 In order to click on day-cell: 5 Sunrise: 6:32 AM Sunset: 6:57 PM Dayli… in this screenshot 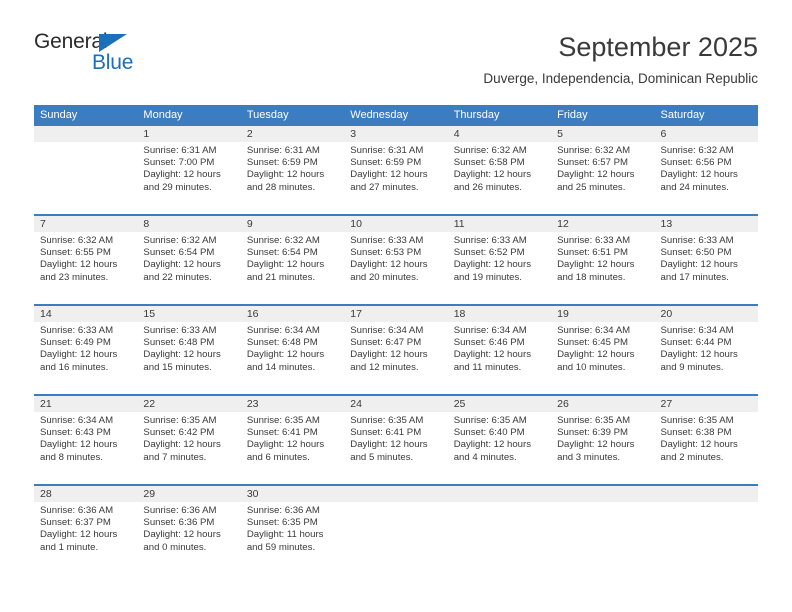, I will do `click(603, 170)`.